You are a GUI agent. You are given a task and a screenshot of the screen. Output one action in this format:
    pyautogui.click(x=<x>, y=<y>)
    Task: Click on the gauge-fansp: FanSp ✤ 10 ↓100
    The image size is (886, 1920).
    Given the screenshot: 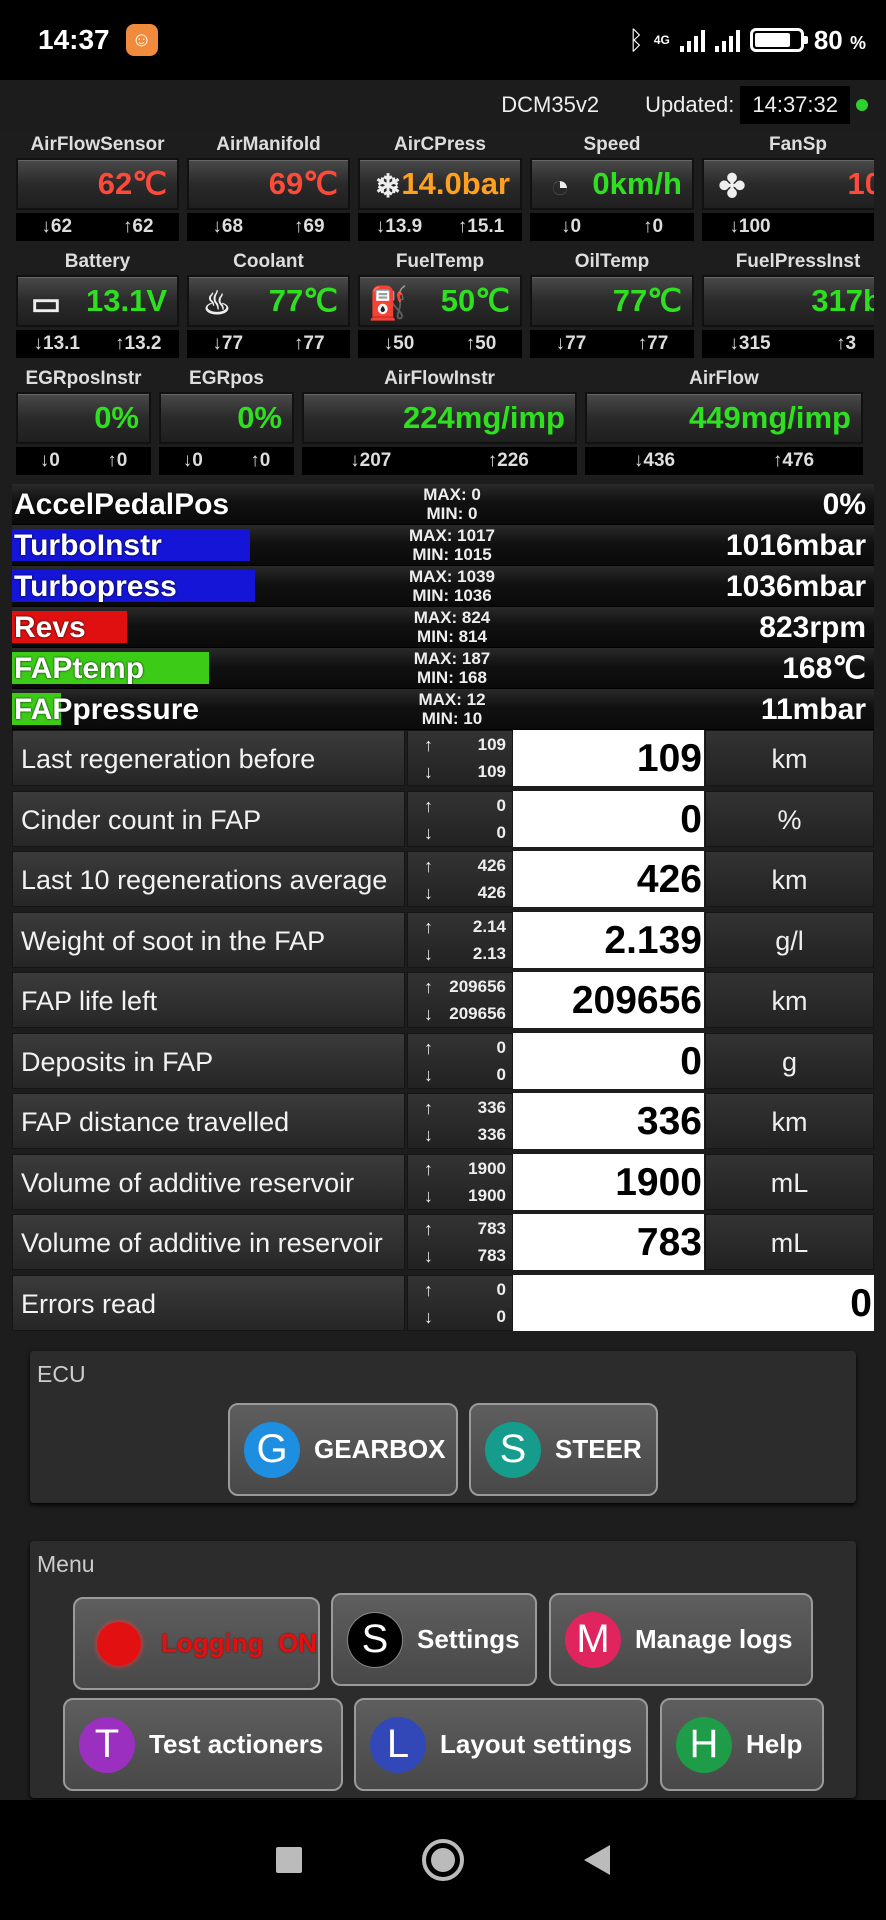 What is the action you would take?
    pyautogui.click(x=786, y=188)
    